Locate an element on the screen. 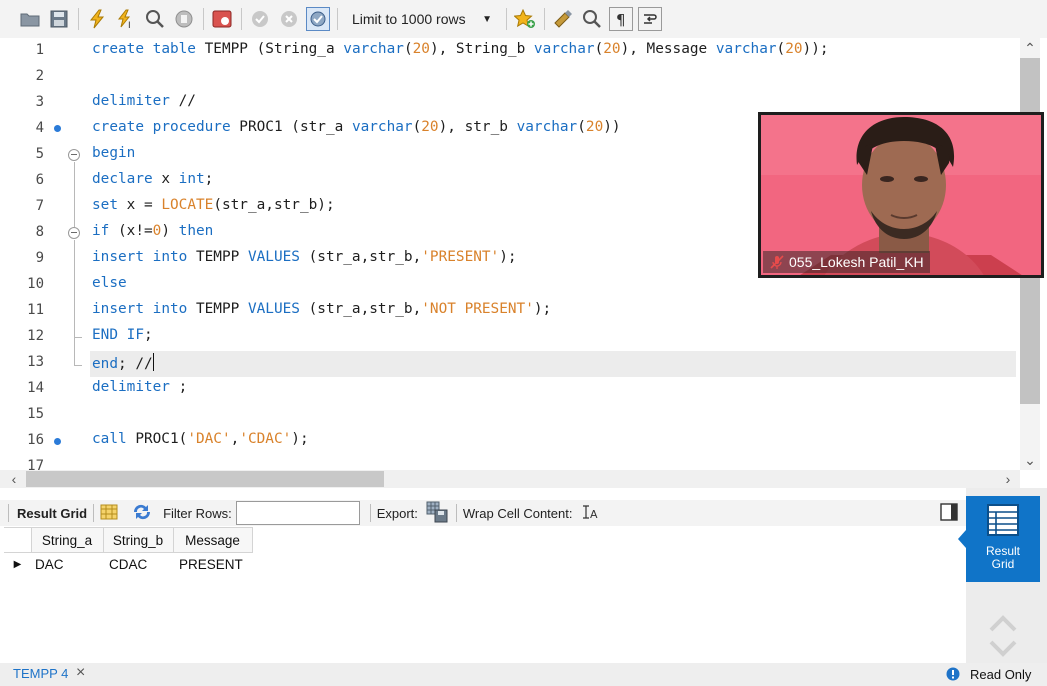 The height and width of the screenshot is (686, 1047). filter-rows-label: Filter Rows: is located at coordinates (197, 513).